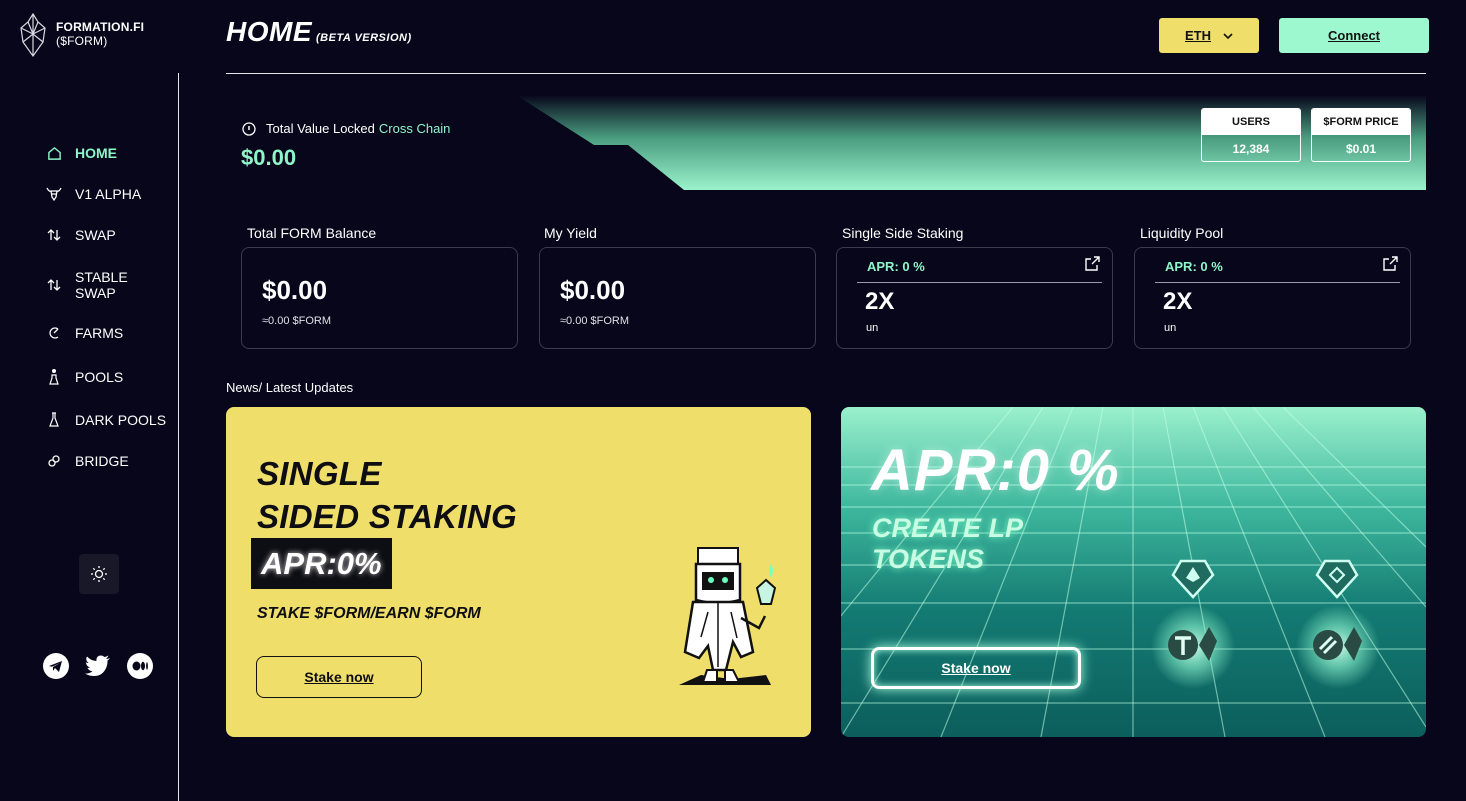  I want to click on balance-card: $0.00 ≈0.00 $FORM, so click(379, 298).